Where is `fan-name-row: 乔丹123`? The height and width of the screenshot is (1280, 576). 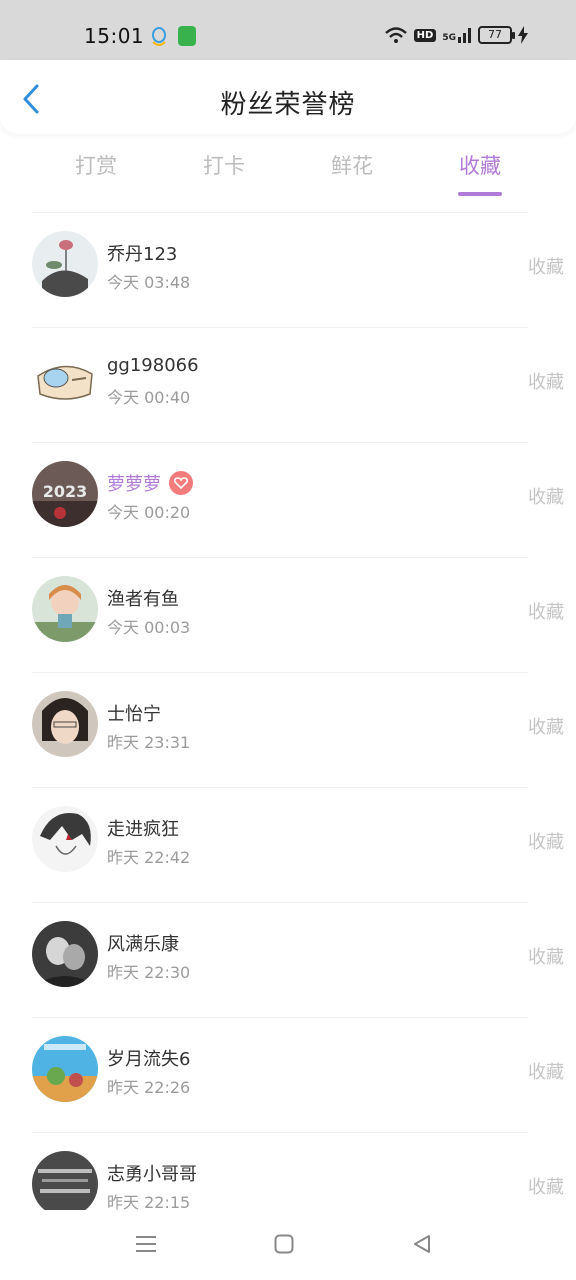
fan-name-row: 乔丹123 is located at coordinates (142, 253).